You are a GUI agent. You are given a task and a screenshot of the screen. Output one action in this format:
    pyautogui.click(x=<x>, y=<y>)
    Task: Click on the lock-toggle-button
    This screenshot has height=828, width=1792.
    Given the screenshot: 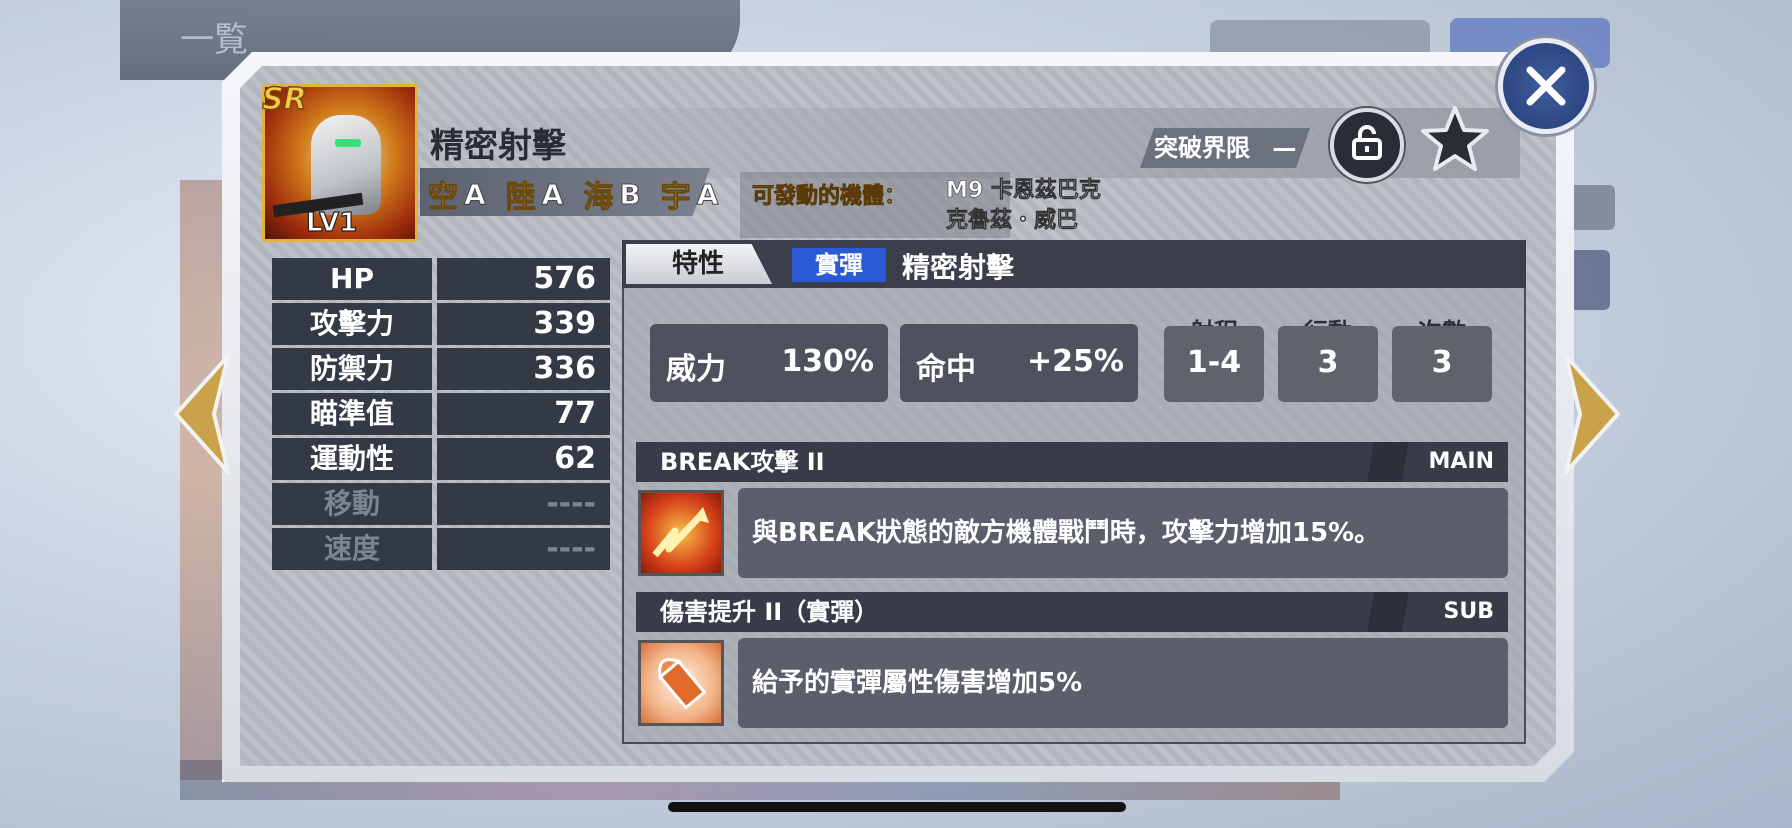 What is the action you would take?
    pyautogui.click(x=1367, y=145)
    